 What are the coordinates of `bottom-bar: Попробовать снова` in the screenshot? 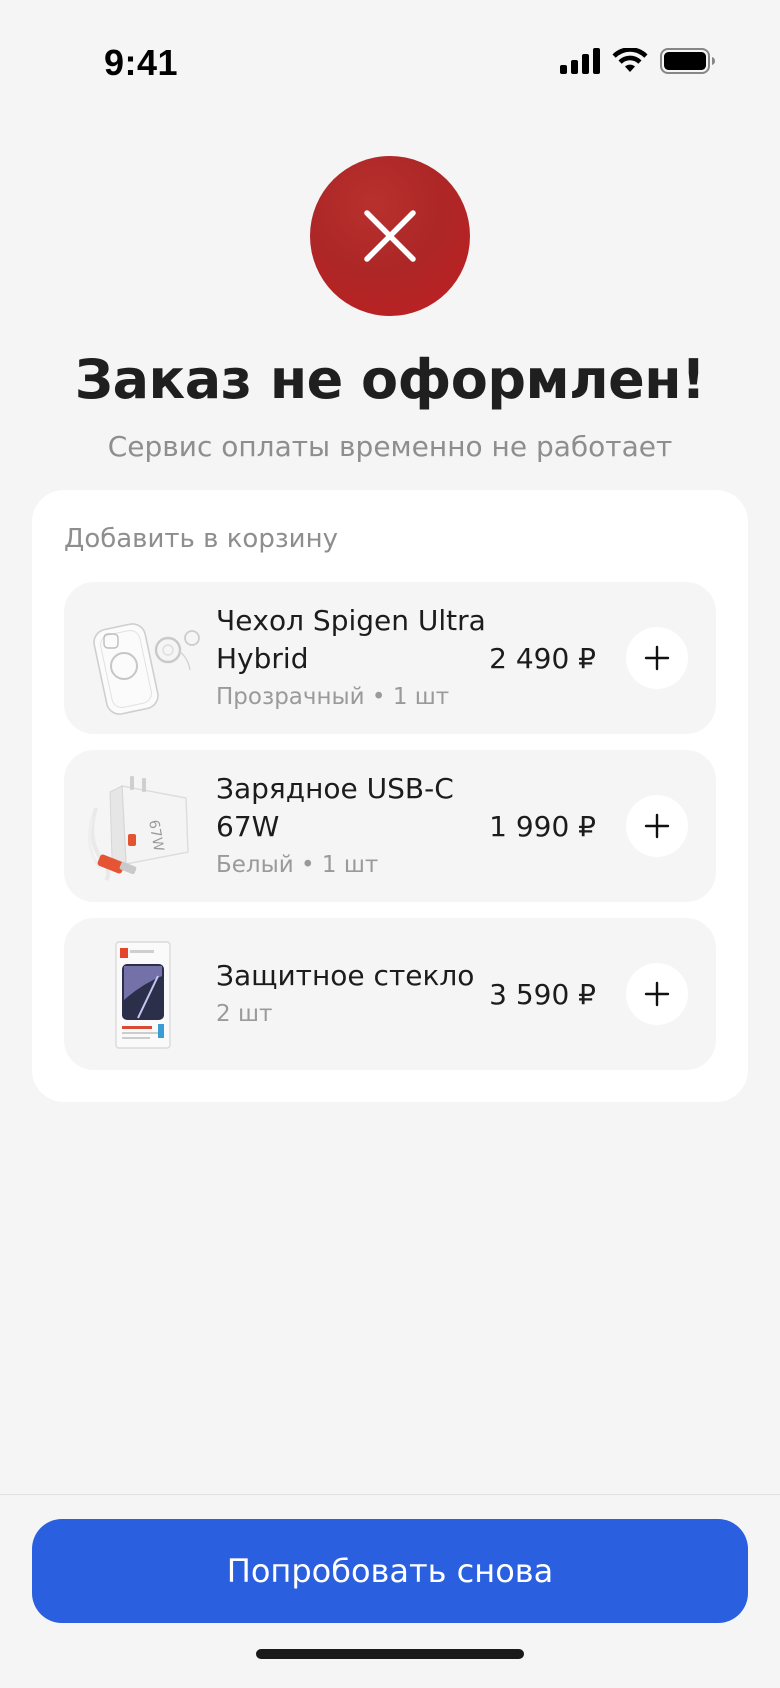 It's located at (390, 1591).